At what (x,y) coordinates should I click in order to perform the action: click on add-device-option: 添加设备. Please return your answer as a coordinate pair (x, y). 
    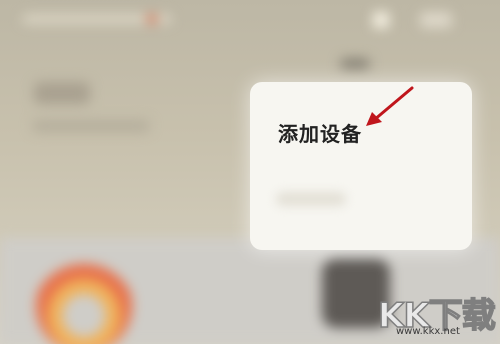
    Looking at the image, I should click on (320, 132).